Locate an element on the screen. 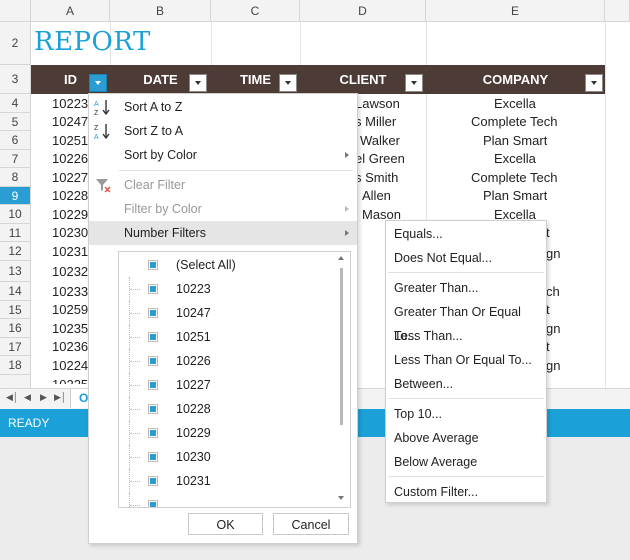 The height and width of the screenshot is (560, 630). id-cell: 10236 is located at coordinates (70, 347).